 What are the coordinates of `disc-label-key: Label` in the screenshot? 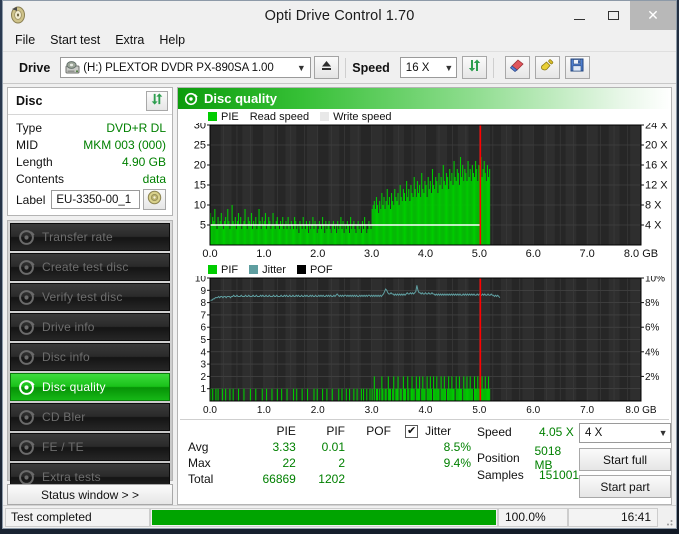 It's located at (31, 199).